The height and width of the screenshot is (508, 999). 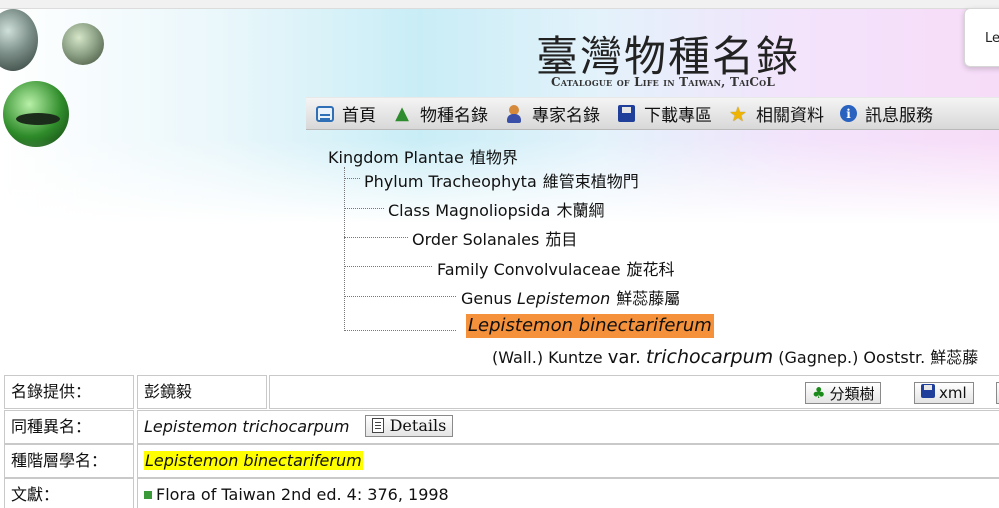 What do you see at coordinates (819, 393) in the screenshot?
I see `club-icon: ♣` at bounding box center [819, 393].